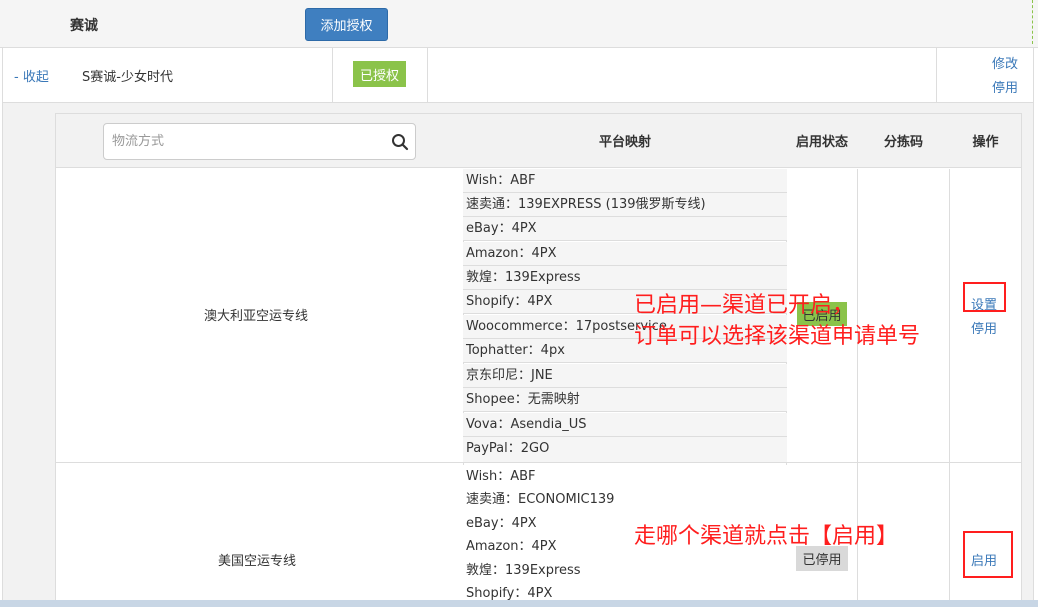 This screenshot has width=1038, height=607. I want to click on row-divider, so click(538, 462).